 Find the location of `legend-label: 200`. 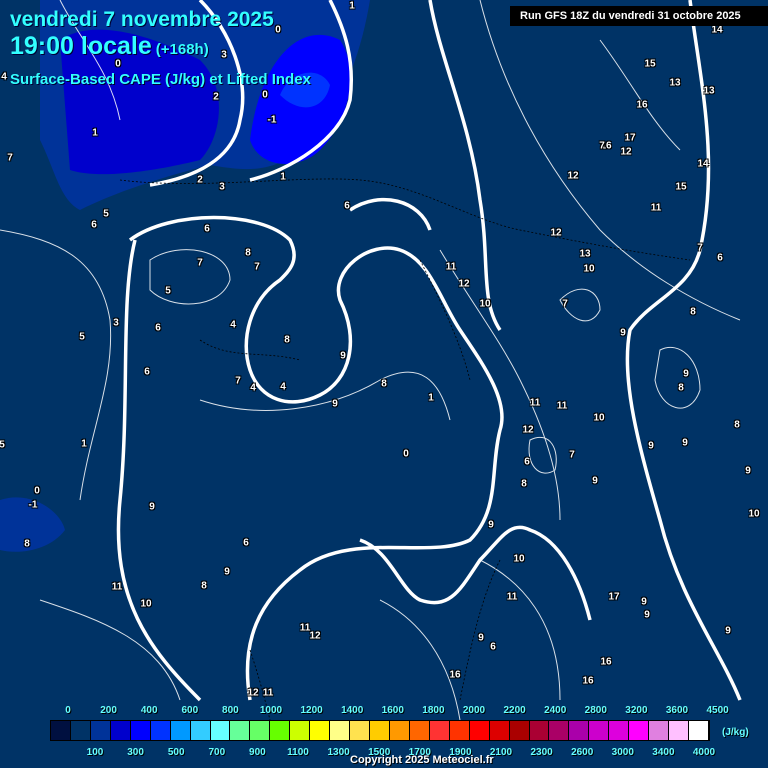

legend-label: 200 is located at coordinates (108, 710).